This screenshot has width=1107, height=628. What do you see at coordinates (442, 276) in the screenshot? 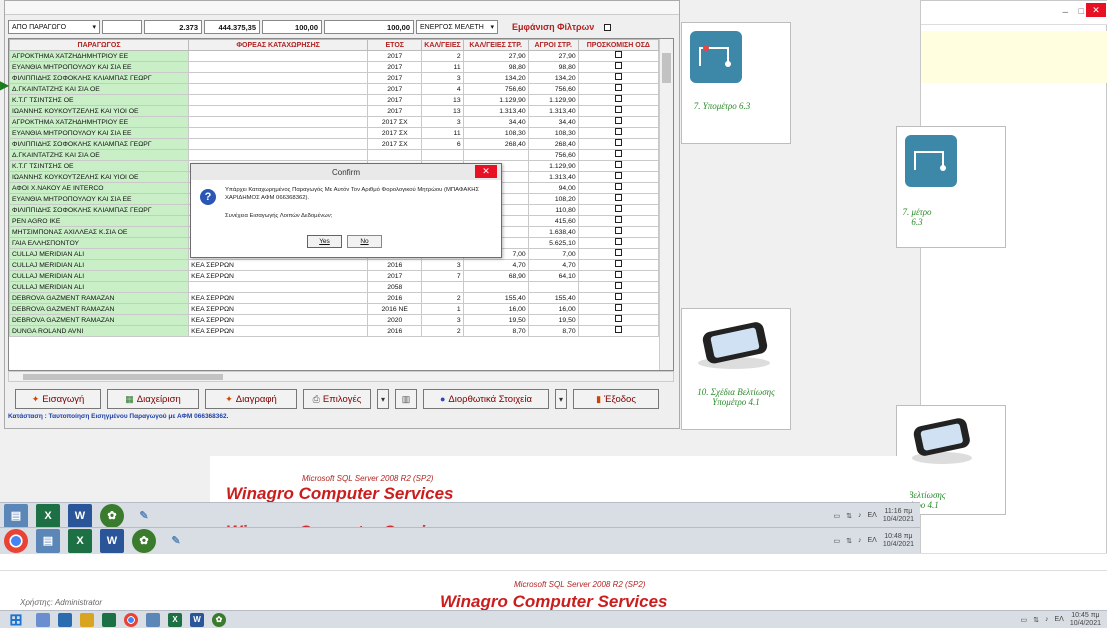
I see `cell-crops: 7` at bounding box center [442, 276].